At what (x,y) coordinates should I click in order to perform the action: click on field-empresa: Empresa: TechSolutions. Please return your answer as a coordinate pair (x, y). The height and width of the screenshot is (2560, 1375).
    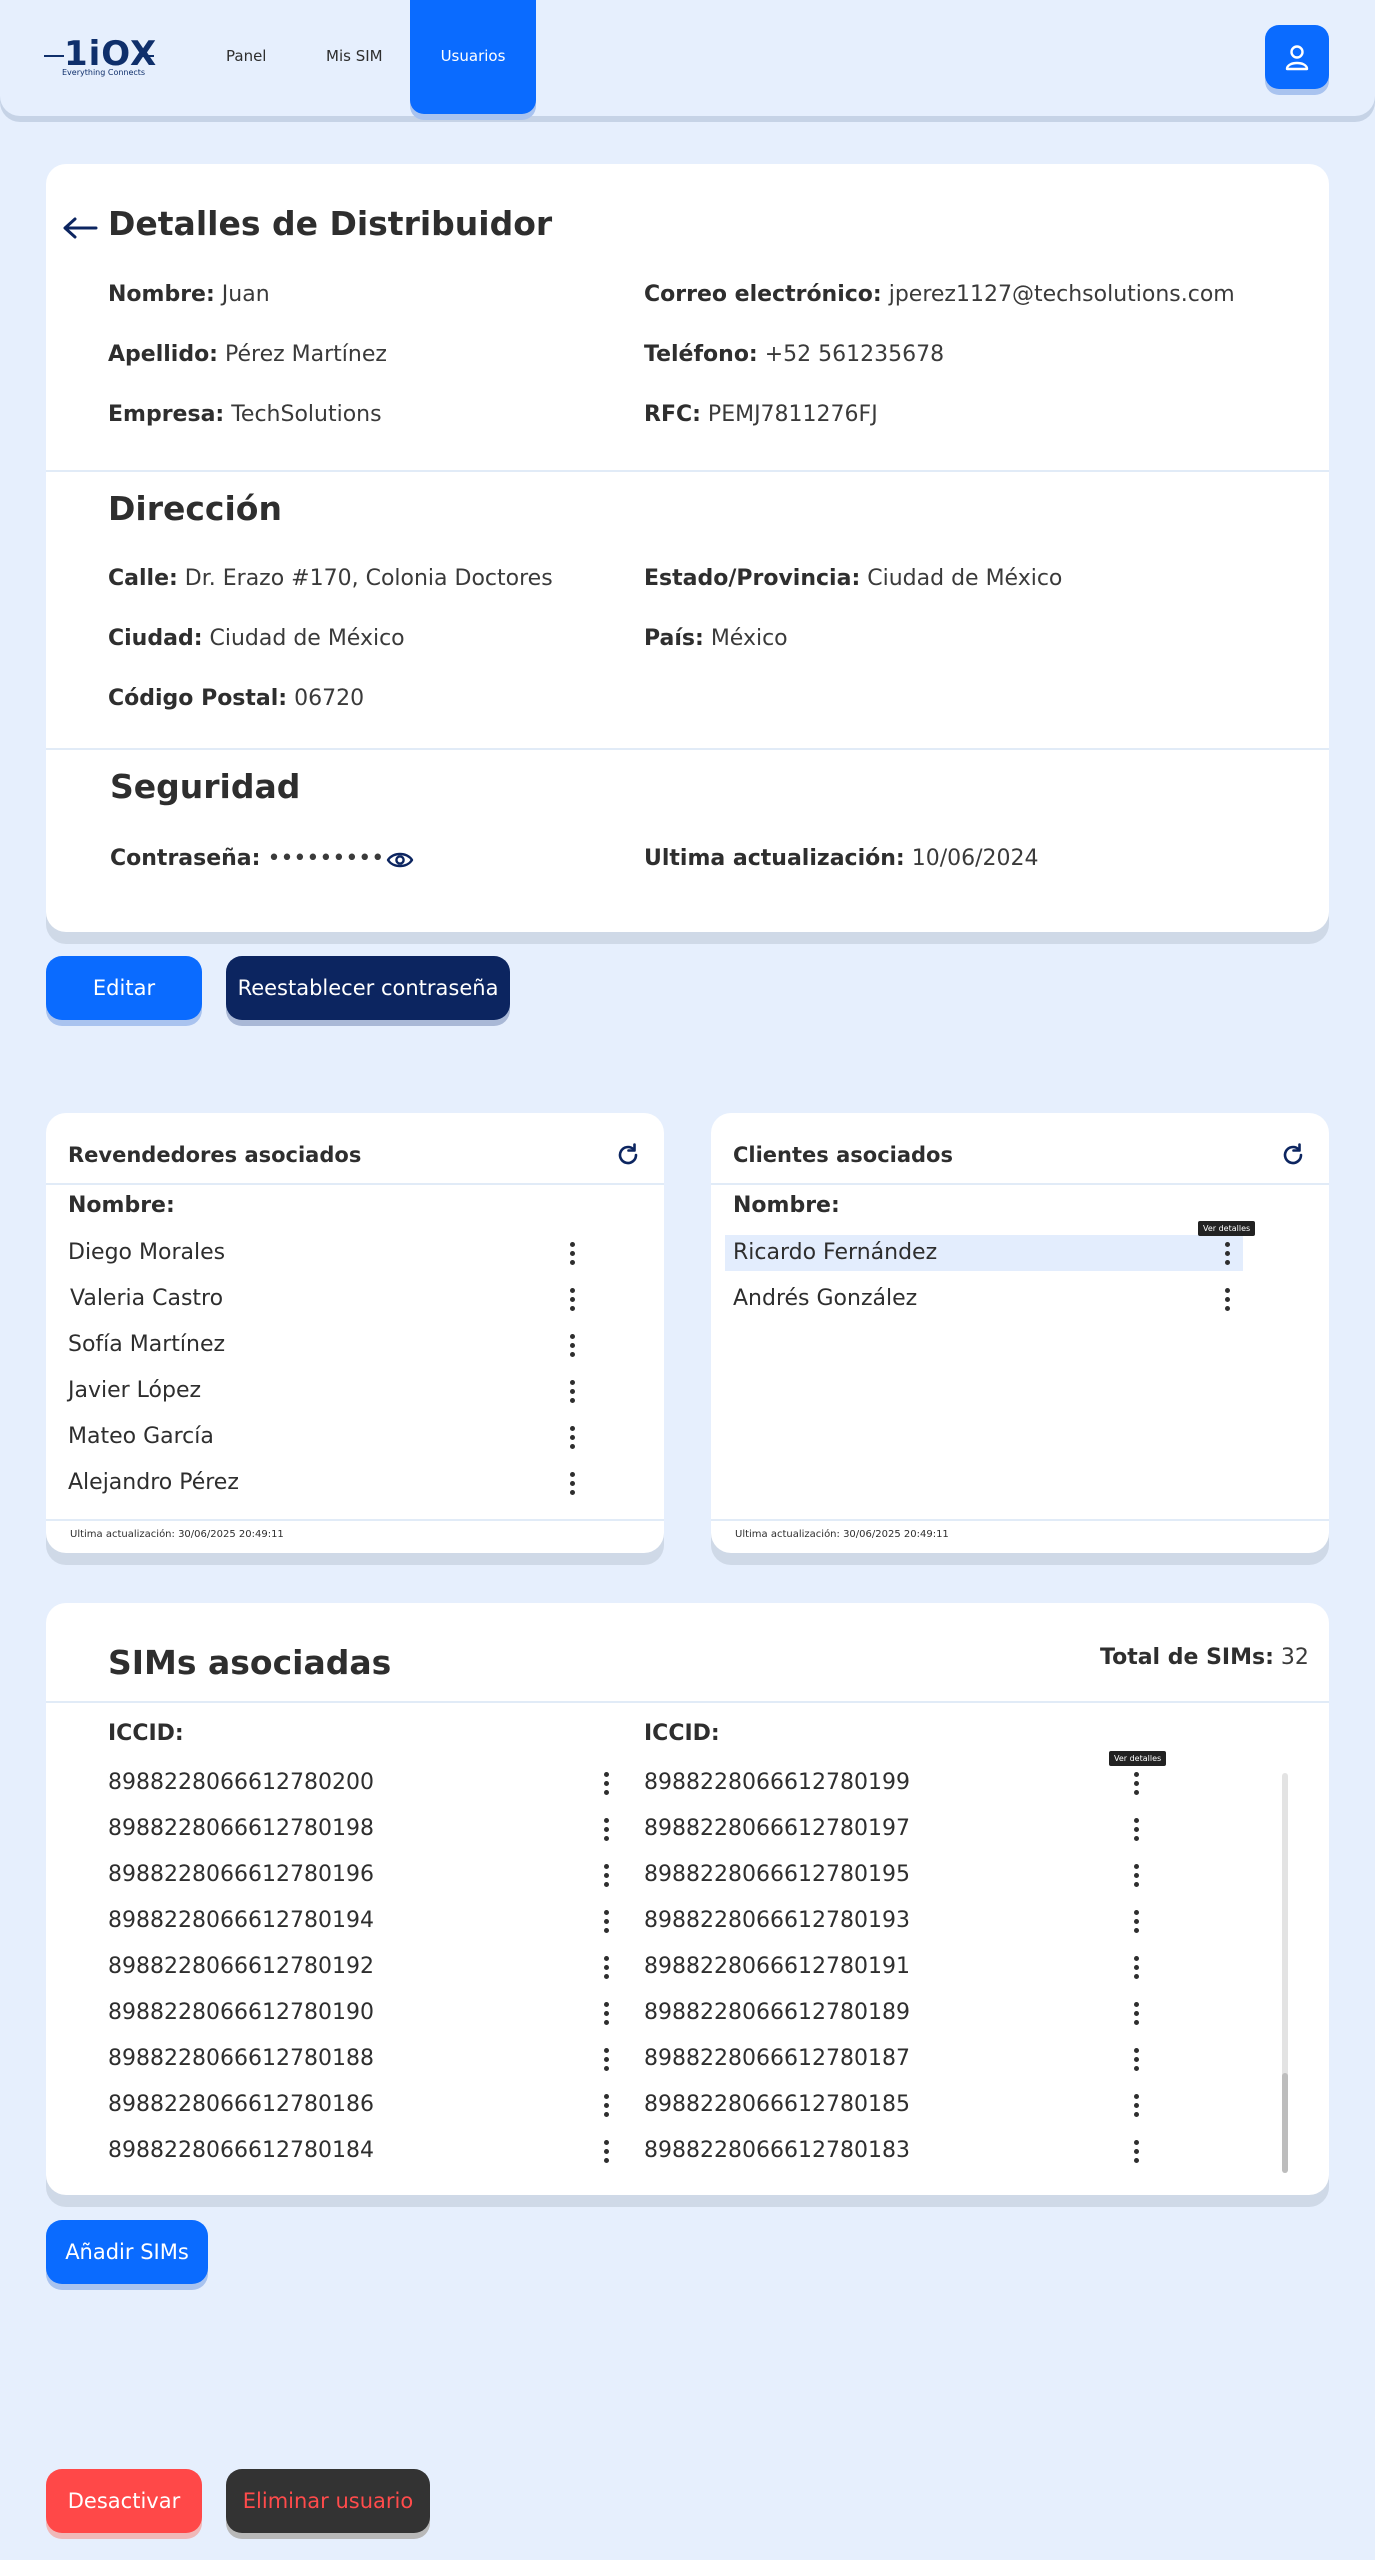
    Looking at the image, I should click on (245, 414).